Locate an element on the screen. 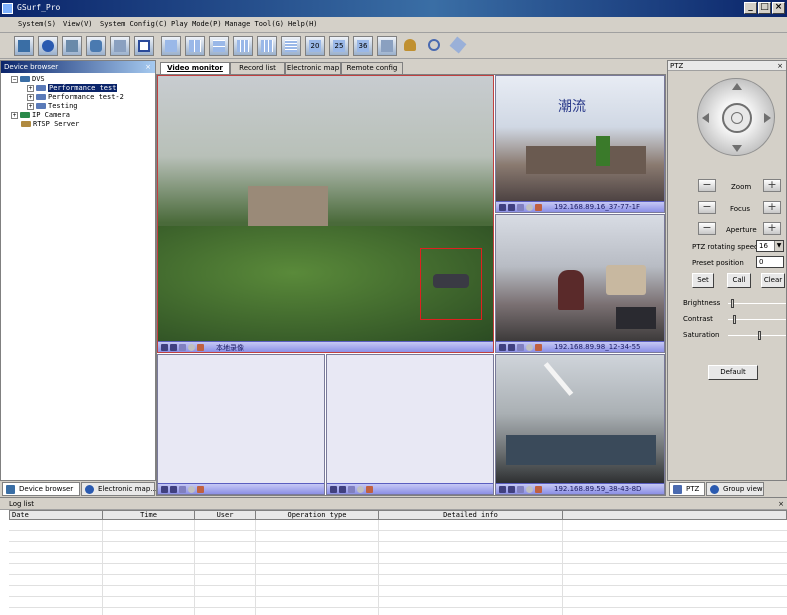  tree-node-rtsp-server: RTSP Server is located at coordinates (50, 124).